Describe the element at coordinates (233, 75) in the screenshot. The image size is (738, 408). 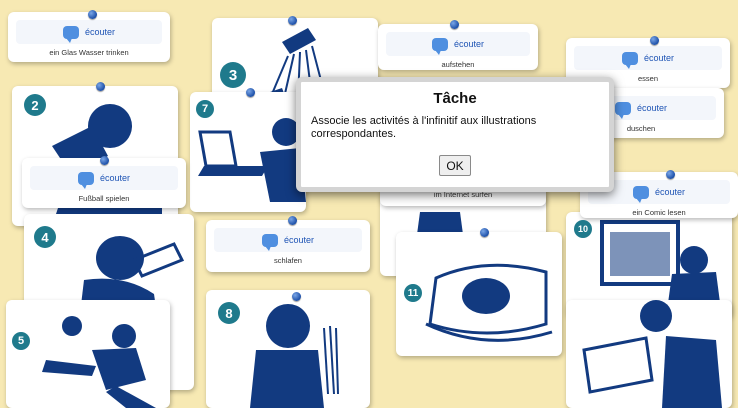
I see `card-number-badge: 3` at that location.